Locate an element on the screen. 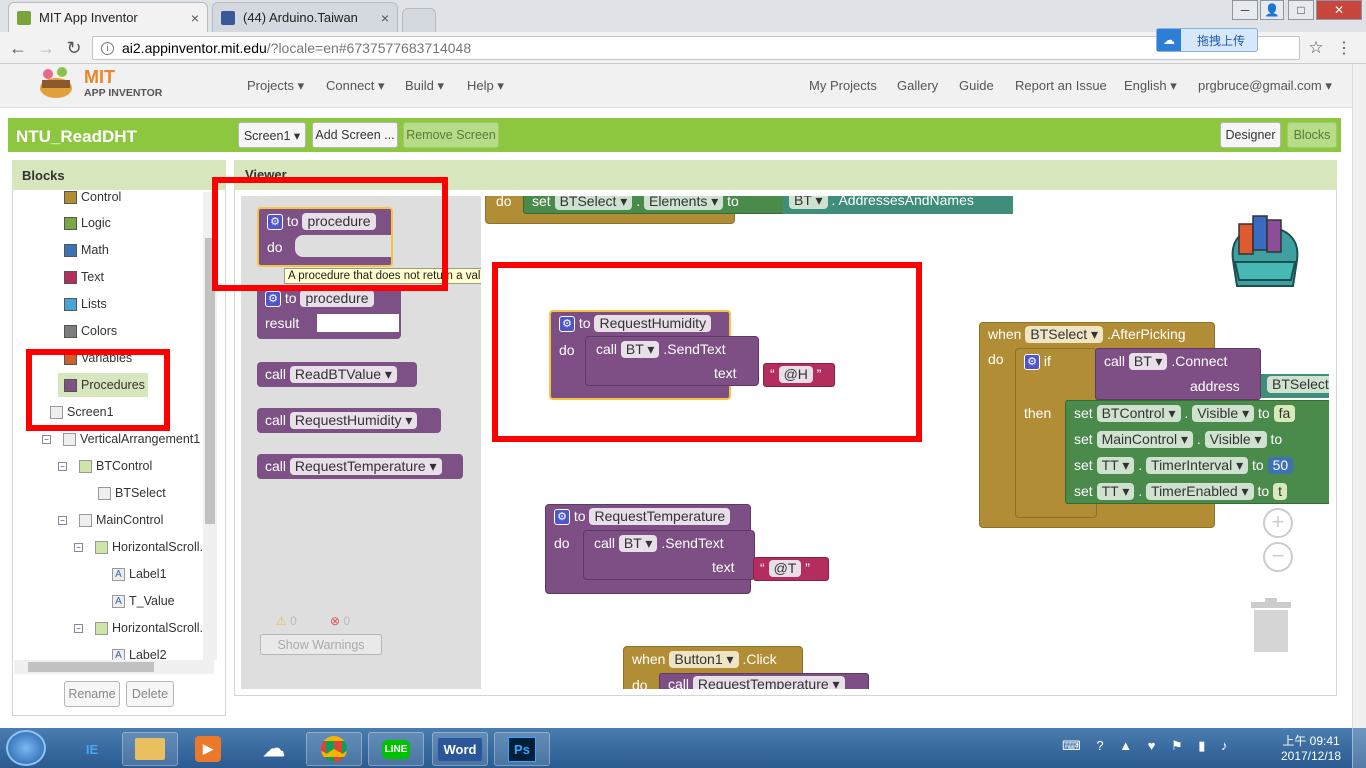  set-btcontrol-visible-row: set BTControl ▾ . Visible ▾ to fa is located at coordinates (1185, 413).